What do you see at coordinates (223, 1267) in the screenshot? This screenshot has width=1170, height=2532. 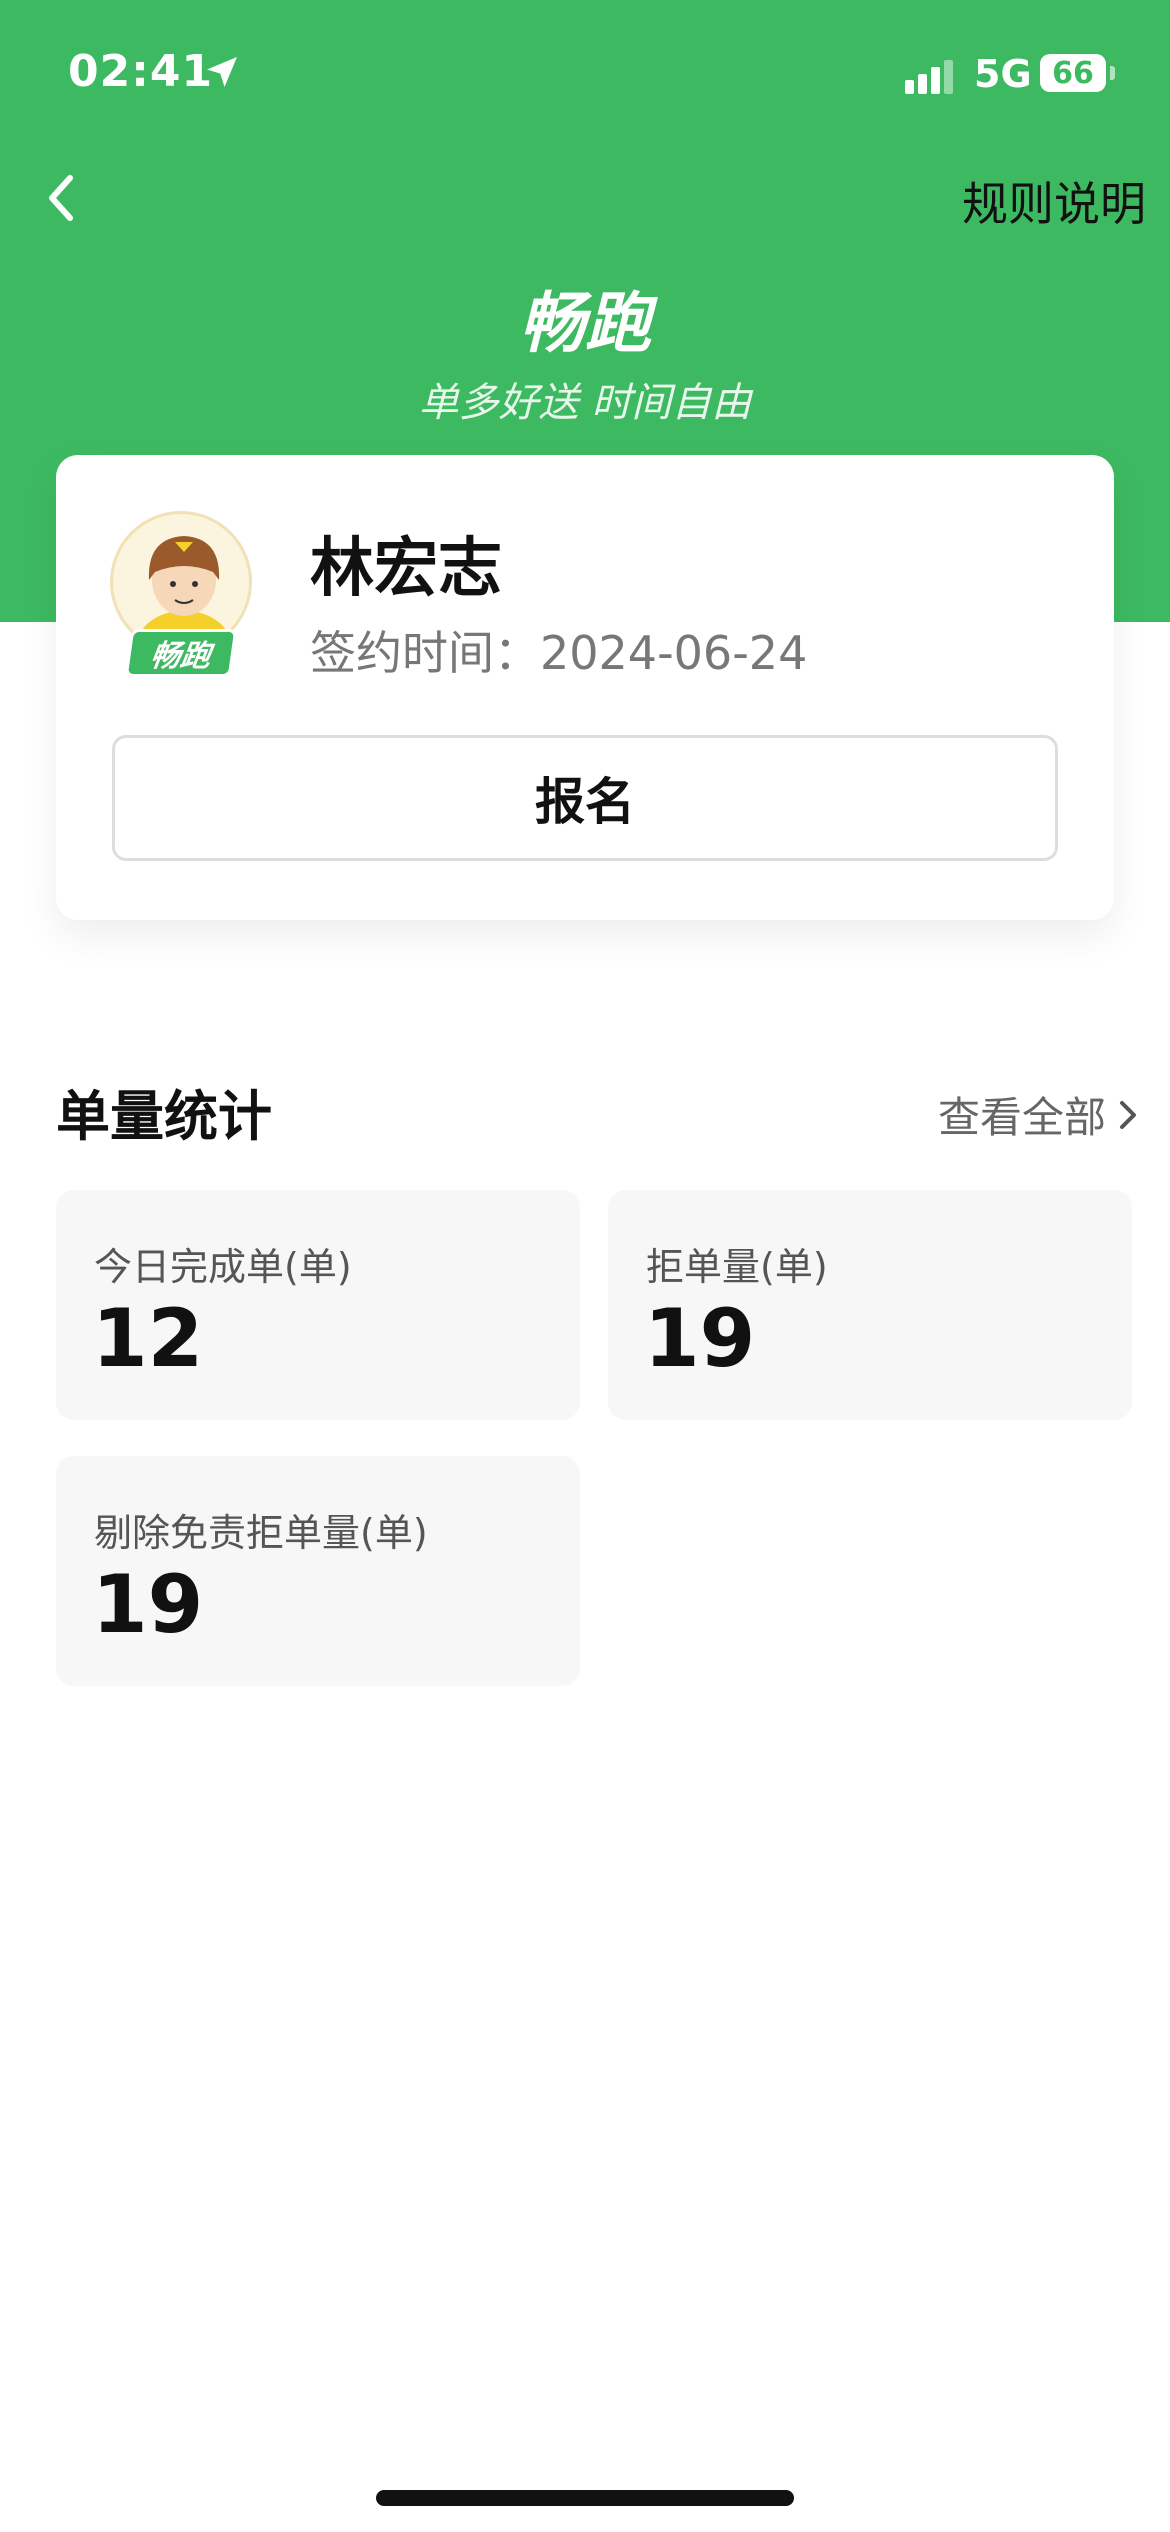 I see `stat-label: 今日完成单(单)` at bounding box center [223, 1267].